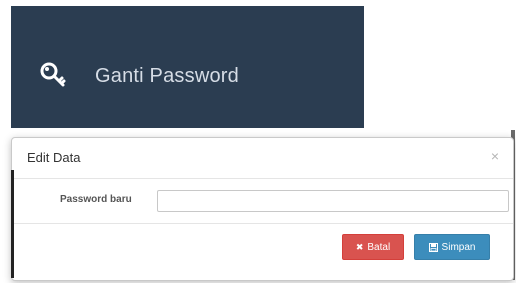  I want to click on save-button: Simpan, so click(452, 247).